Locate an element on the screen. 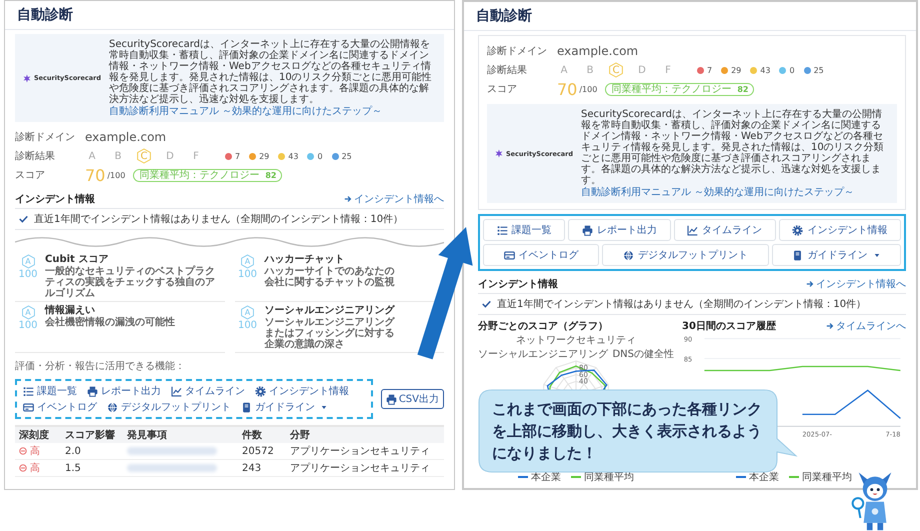 This screenshot has height=531, width=920. category-description: ハッカーサイトでのあなたの会社に関するチャットの監視 is located at coordinates (330, 277).